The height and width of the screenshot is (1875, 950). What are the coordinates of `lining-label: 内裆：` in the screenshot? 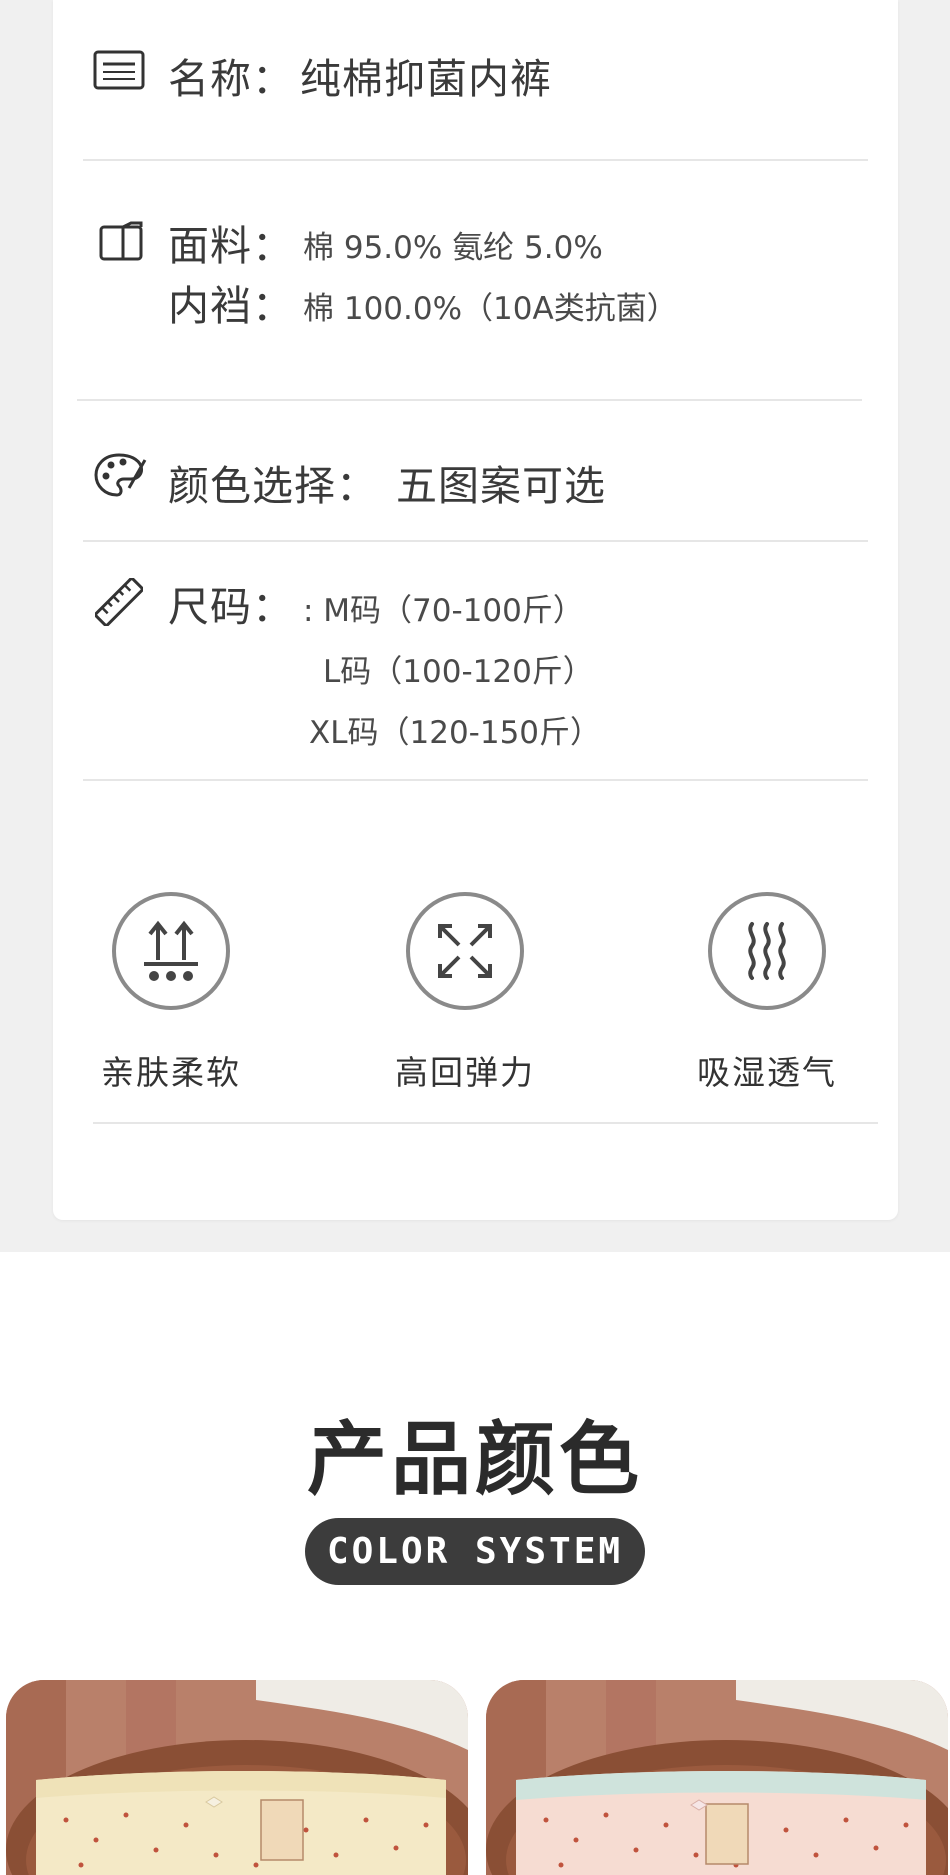 It's located at (231, 306).